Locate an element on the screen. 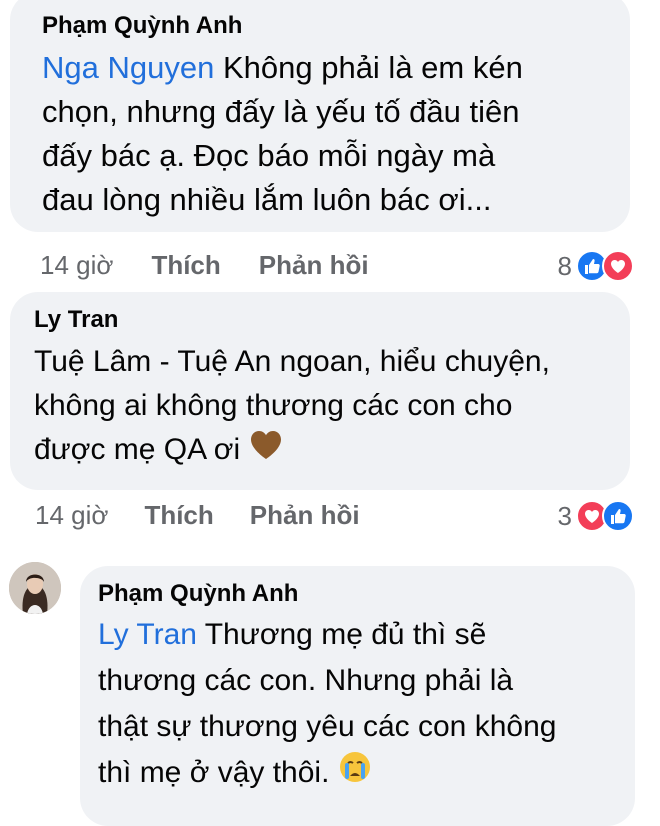 Image resolution: width=660 pixels, height=826 pixels. mention-link: Nga Nguyen is located at coordinates (128, 67).